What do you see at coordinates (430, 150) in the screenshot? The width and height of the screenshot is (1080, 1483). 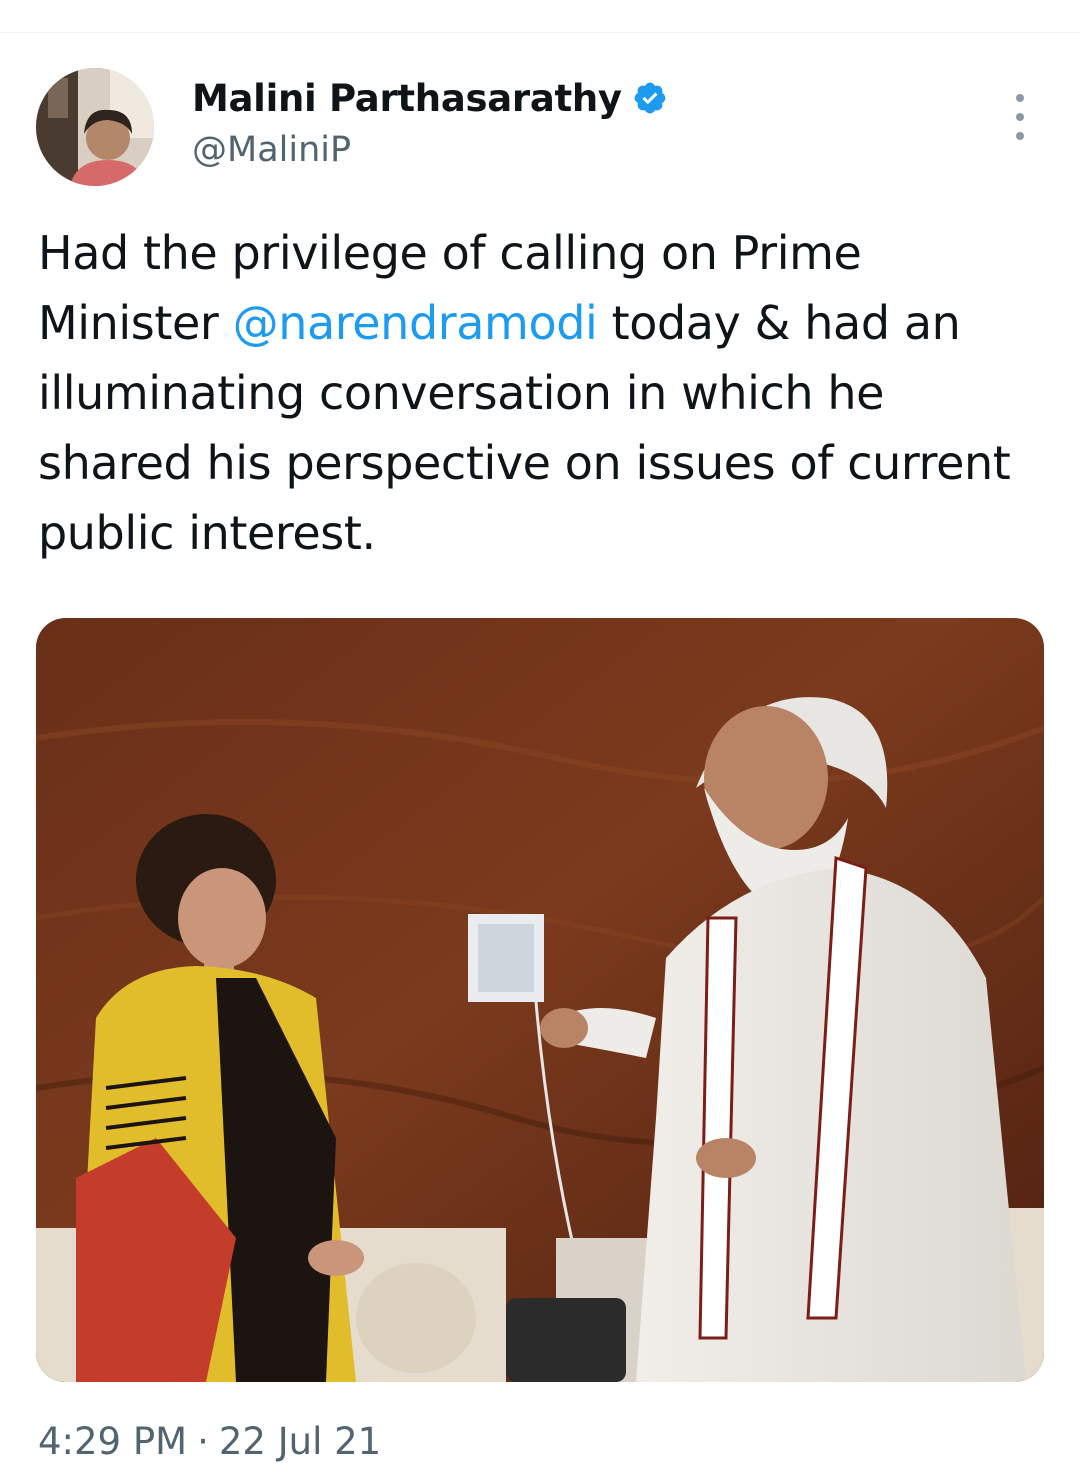 I see `author-handle: @MaliniP` at bounding box center [430, 150].